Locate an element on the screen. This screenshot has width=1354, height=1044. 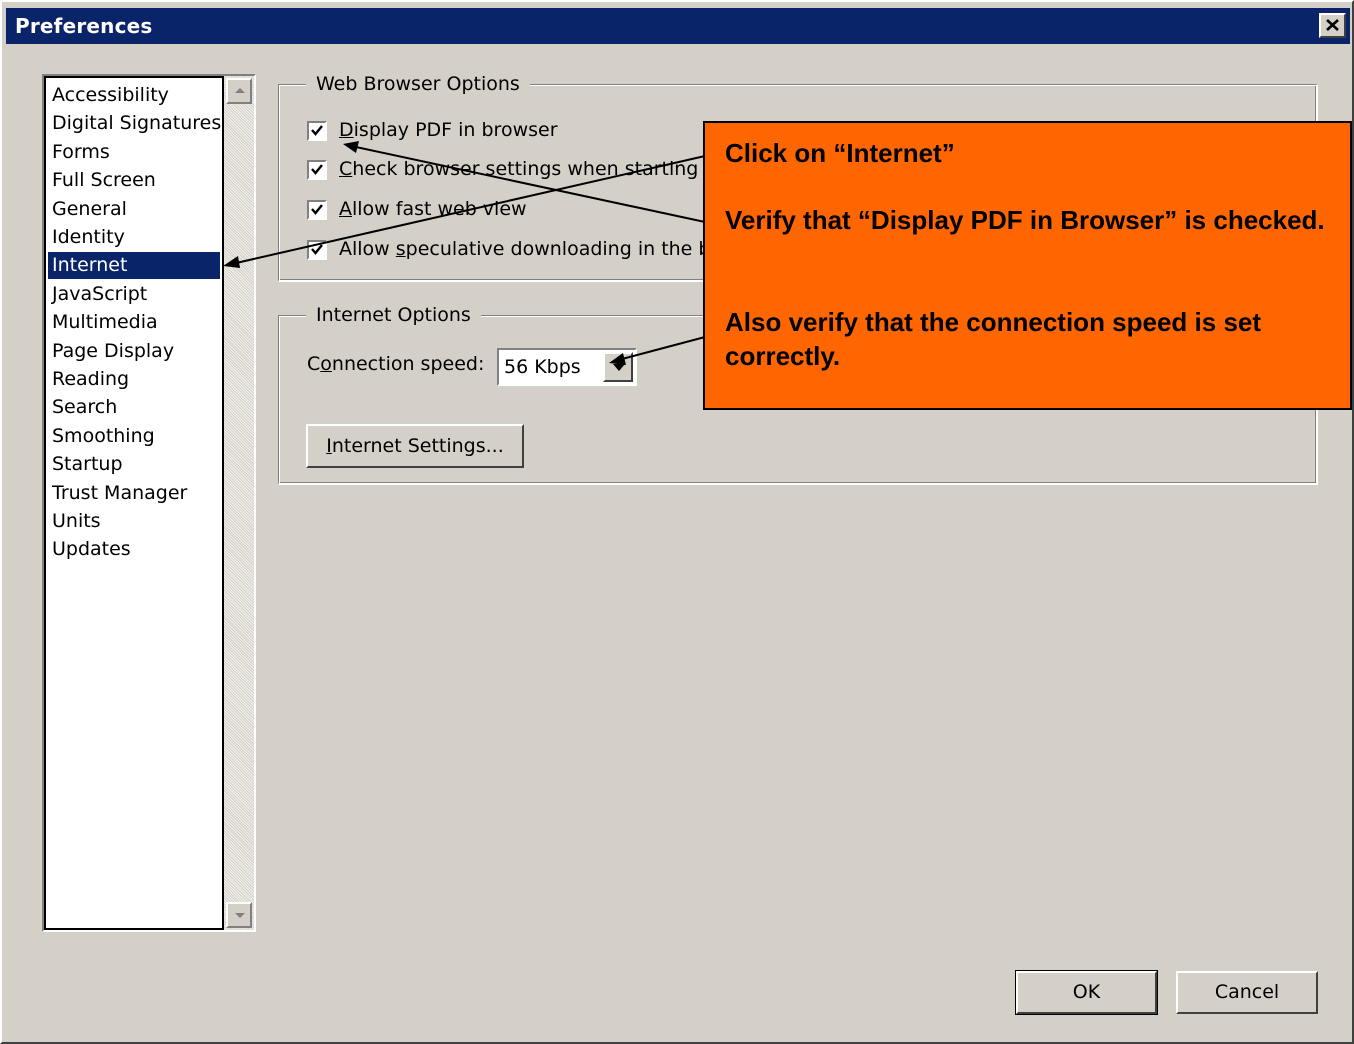
connection-speed-dropdown-button is located at coordinates (618, 367).